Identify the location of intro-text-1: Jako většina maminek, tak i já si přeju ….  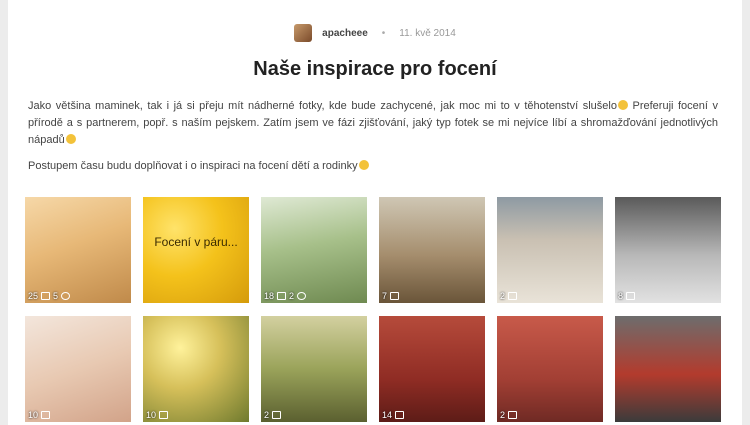
(322, 106).